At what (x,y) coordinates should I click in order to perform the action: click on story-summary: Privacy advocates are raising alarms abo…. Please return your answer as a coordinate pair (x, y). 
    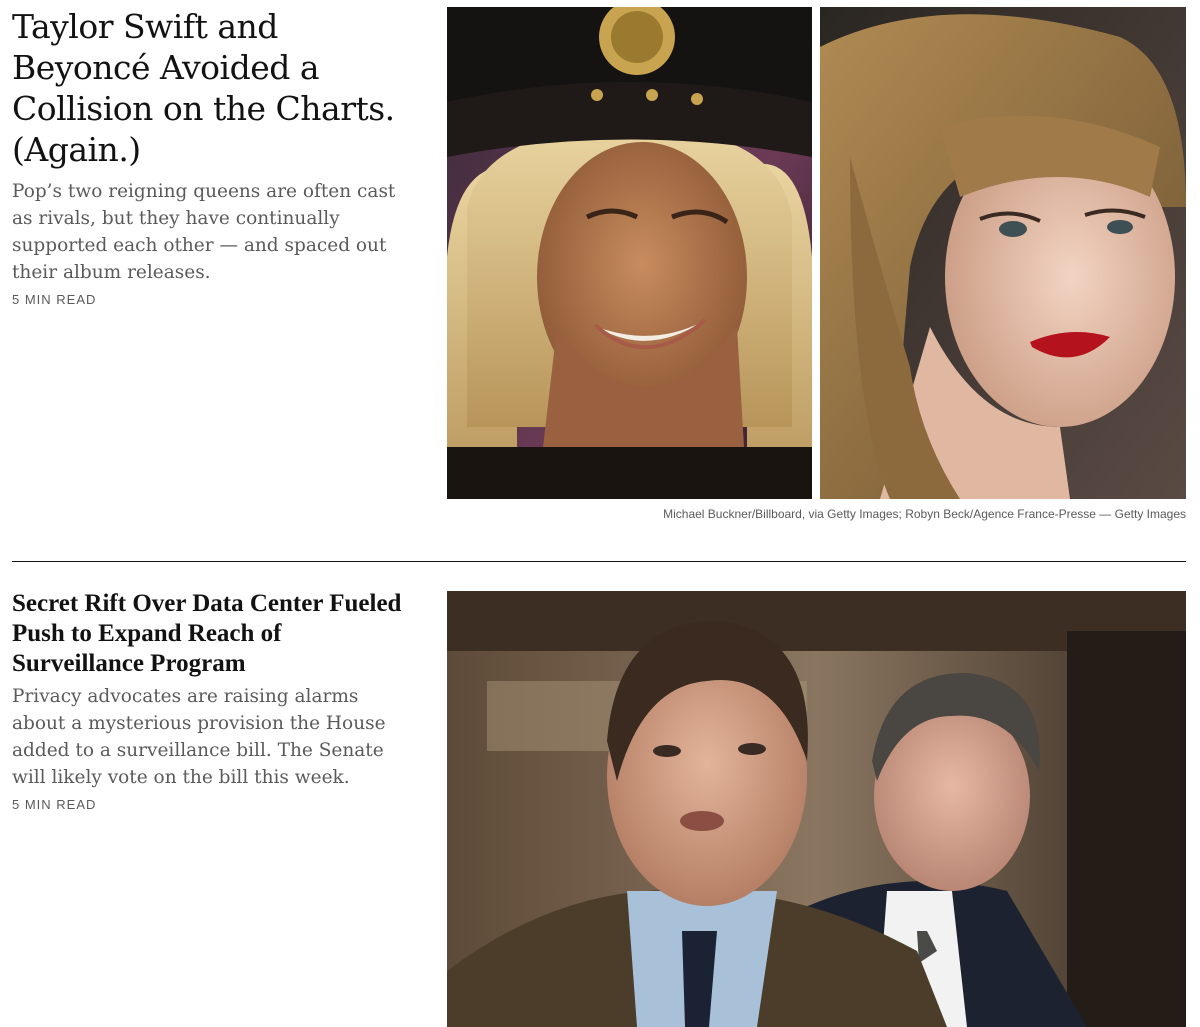
    Looking at the image, I should click on (199, 737).